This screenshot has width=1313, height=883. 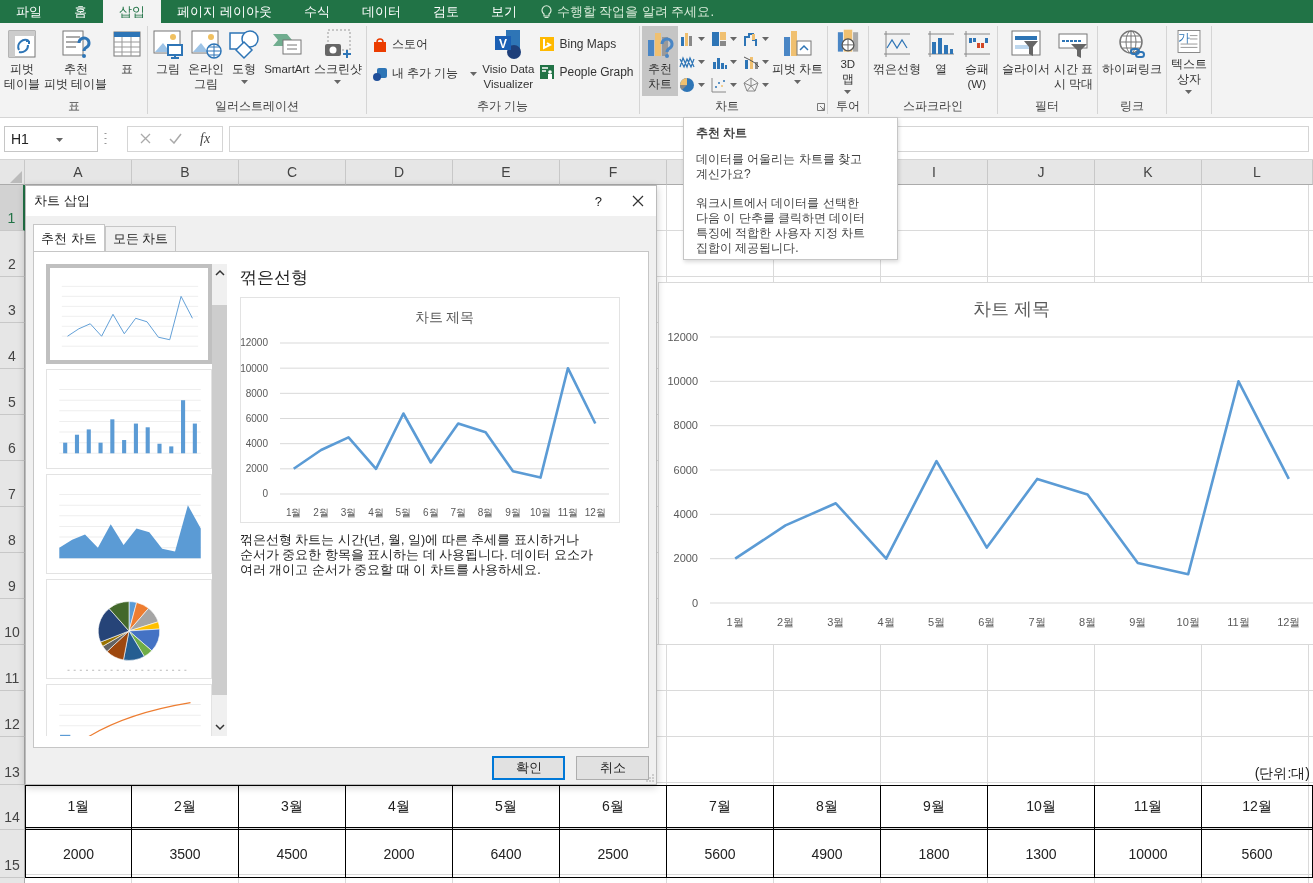 I want to click on chart-title: 차트 제목, so click(x=1012, y=309).